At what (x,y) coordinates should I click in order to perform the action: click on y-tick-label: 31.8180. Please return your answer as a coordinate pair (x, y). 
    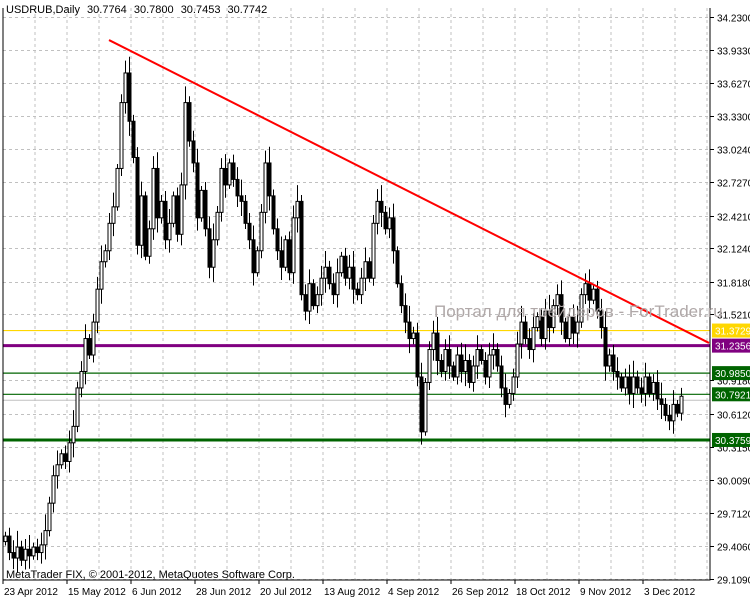
    Looking at the image, I should click on (733, 284).